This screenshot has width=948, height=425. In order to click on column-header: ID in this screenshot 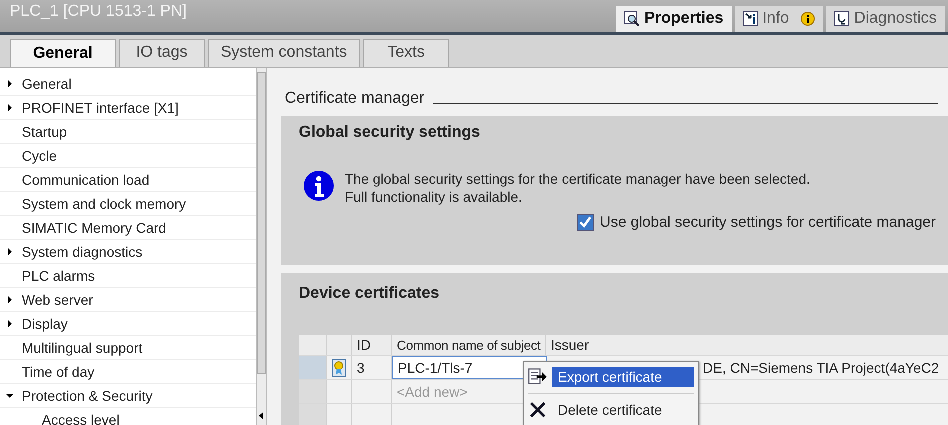, I will do `click(372, 345)`.